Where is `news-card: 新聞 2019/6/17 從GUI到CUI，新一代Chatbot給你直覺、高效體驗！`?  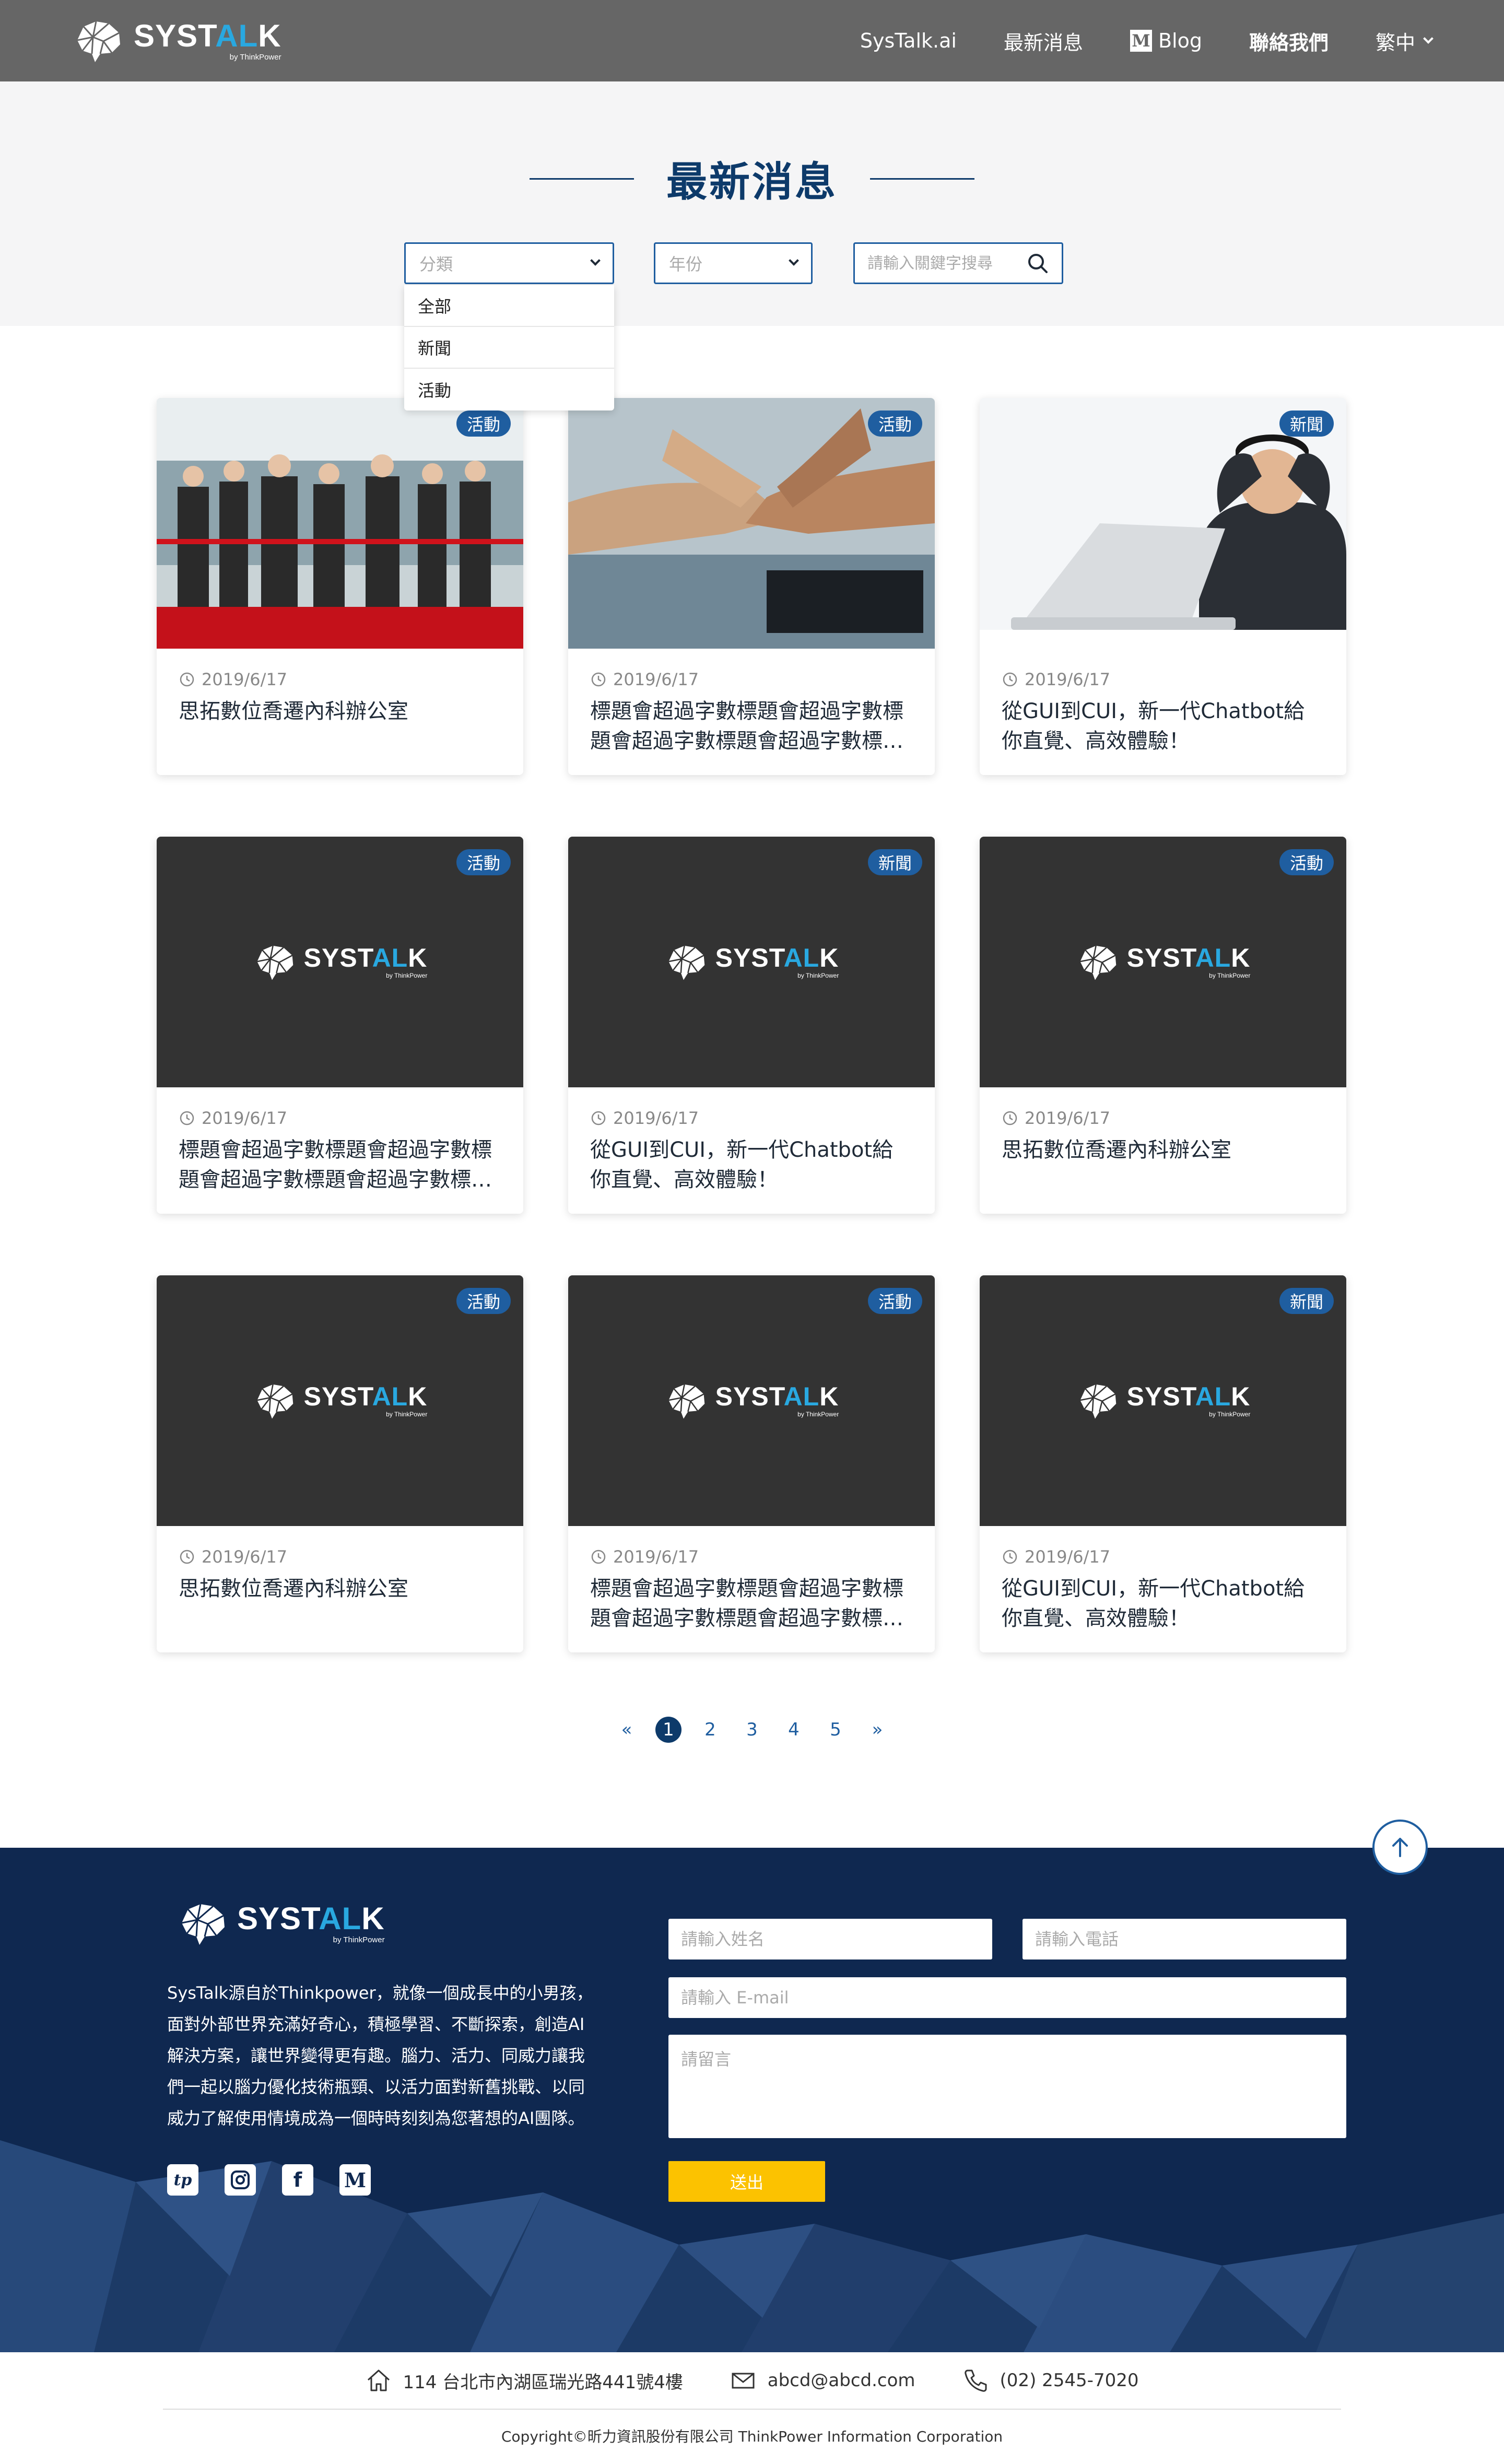
news-card: 新聞 2019/6/17 從GUI到CUI，新一代Chatbot給你直覺、高效體驗！ is located at coordinates (1163, 586).